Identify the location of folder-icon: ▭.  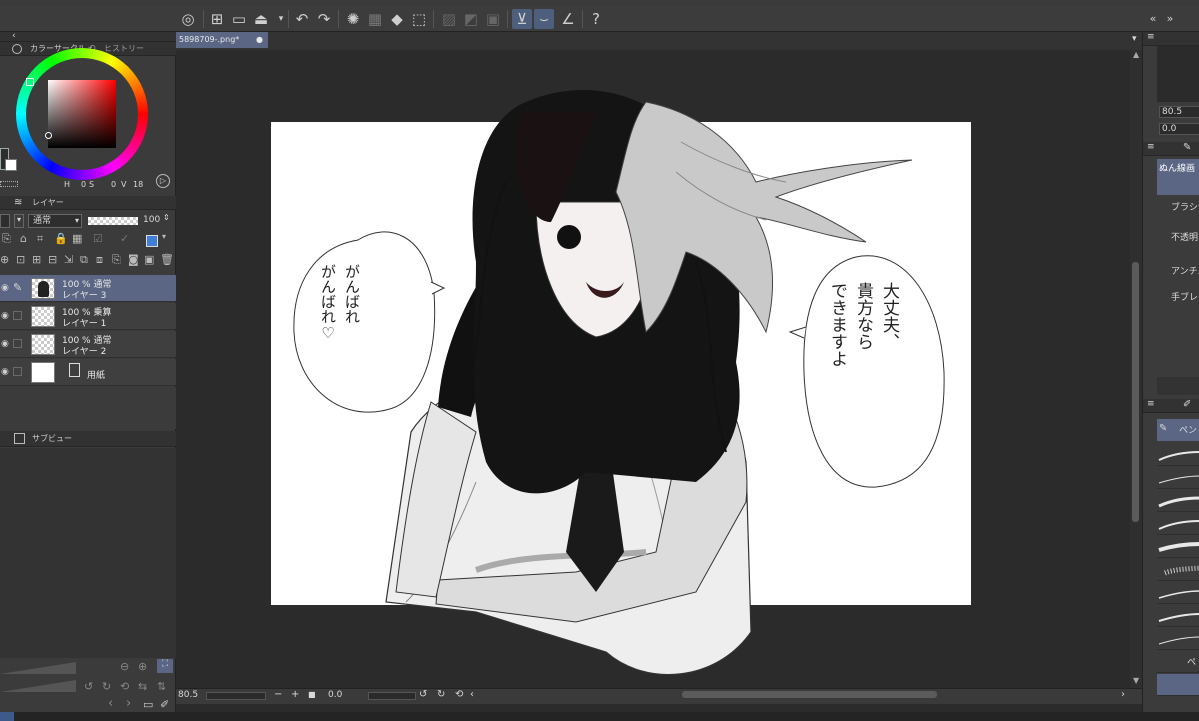
(148, 704).